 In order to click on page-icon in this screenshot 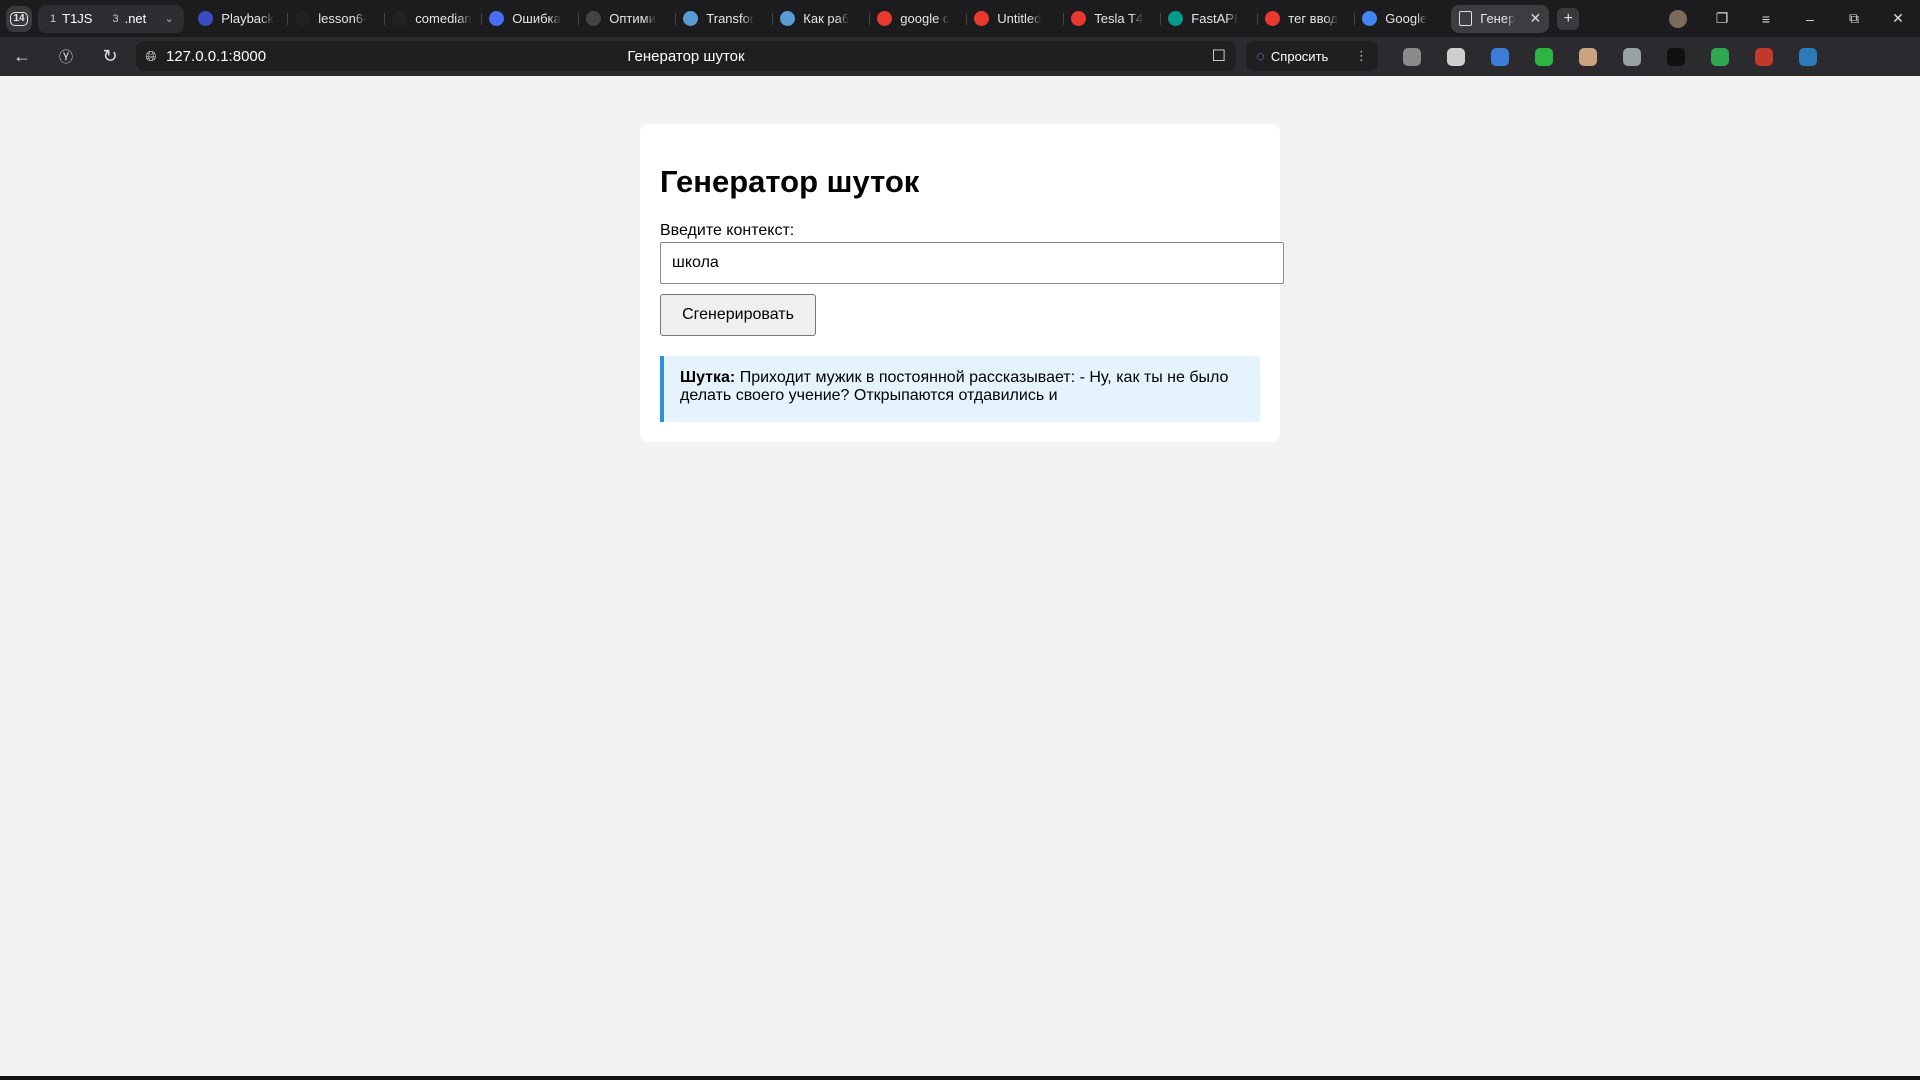, I will do `click(1466, 18)`.